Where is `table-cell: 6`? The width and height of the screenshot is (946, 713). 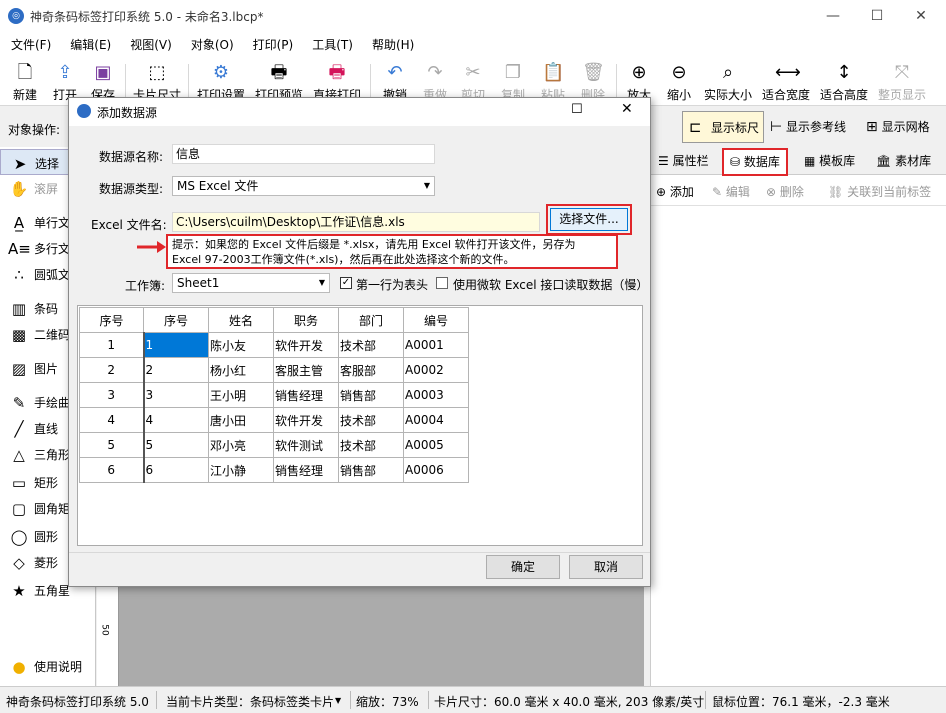 table-cell: 6 is located at coordinates (176, 470).